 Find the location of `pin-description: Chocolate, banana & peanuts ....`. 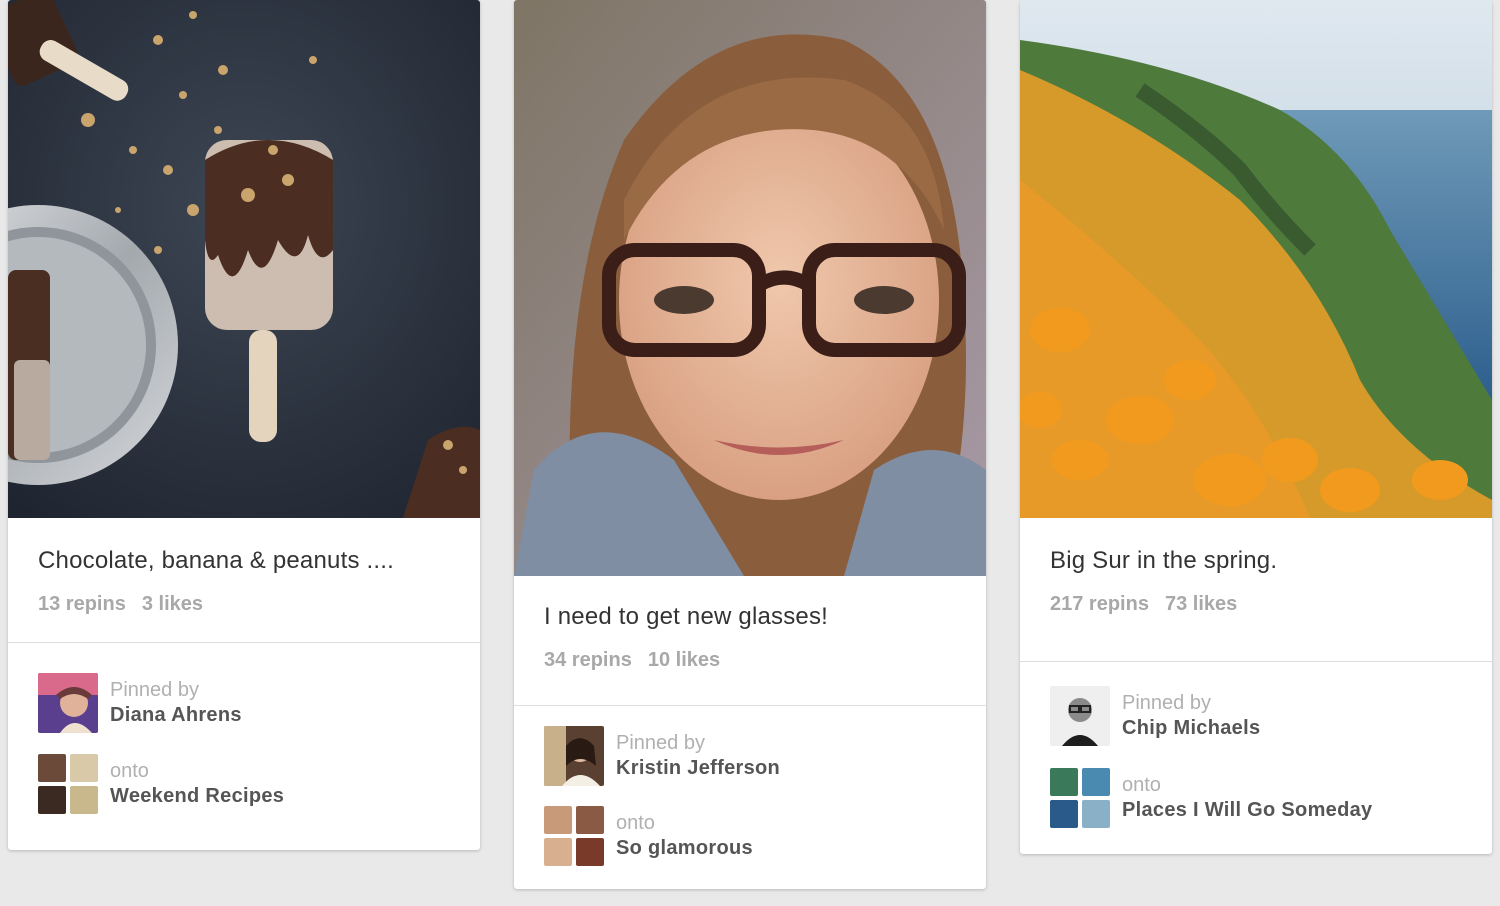

pin-description: Chocolate, banana & peanuts .... is located at coordinates (216, 560).